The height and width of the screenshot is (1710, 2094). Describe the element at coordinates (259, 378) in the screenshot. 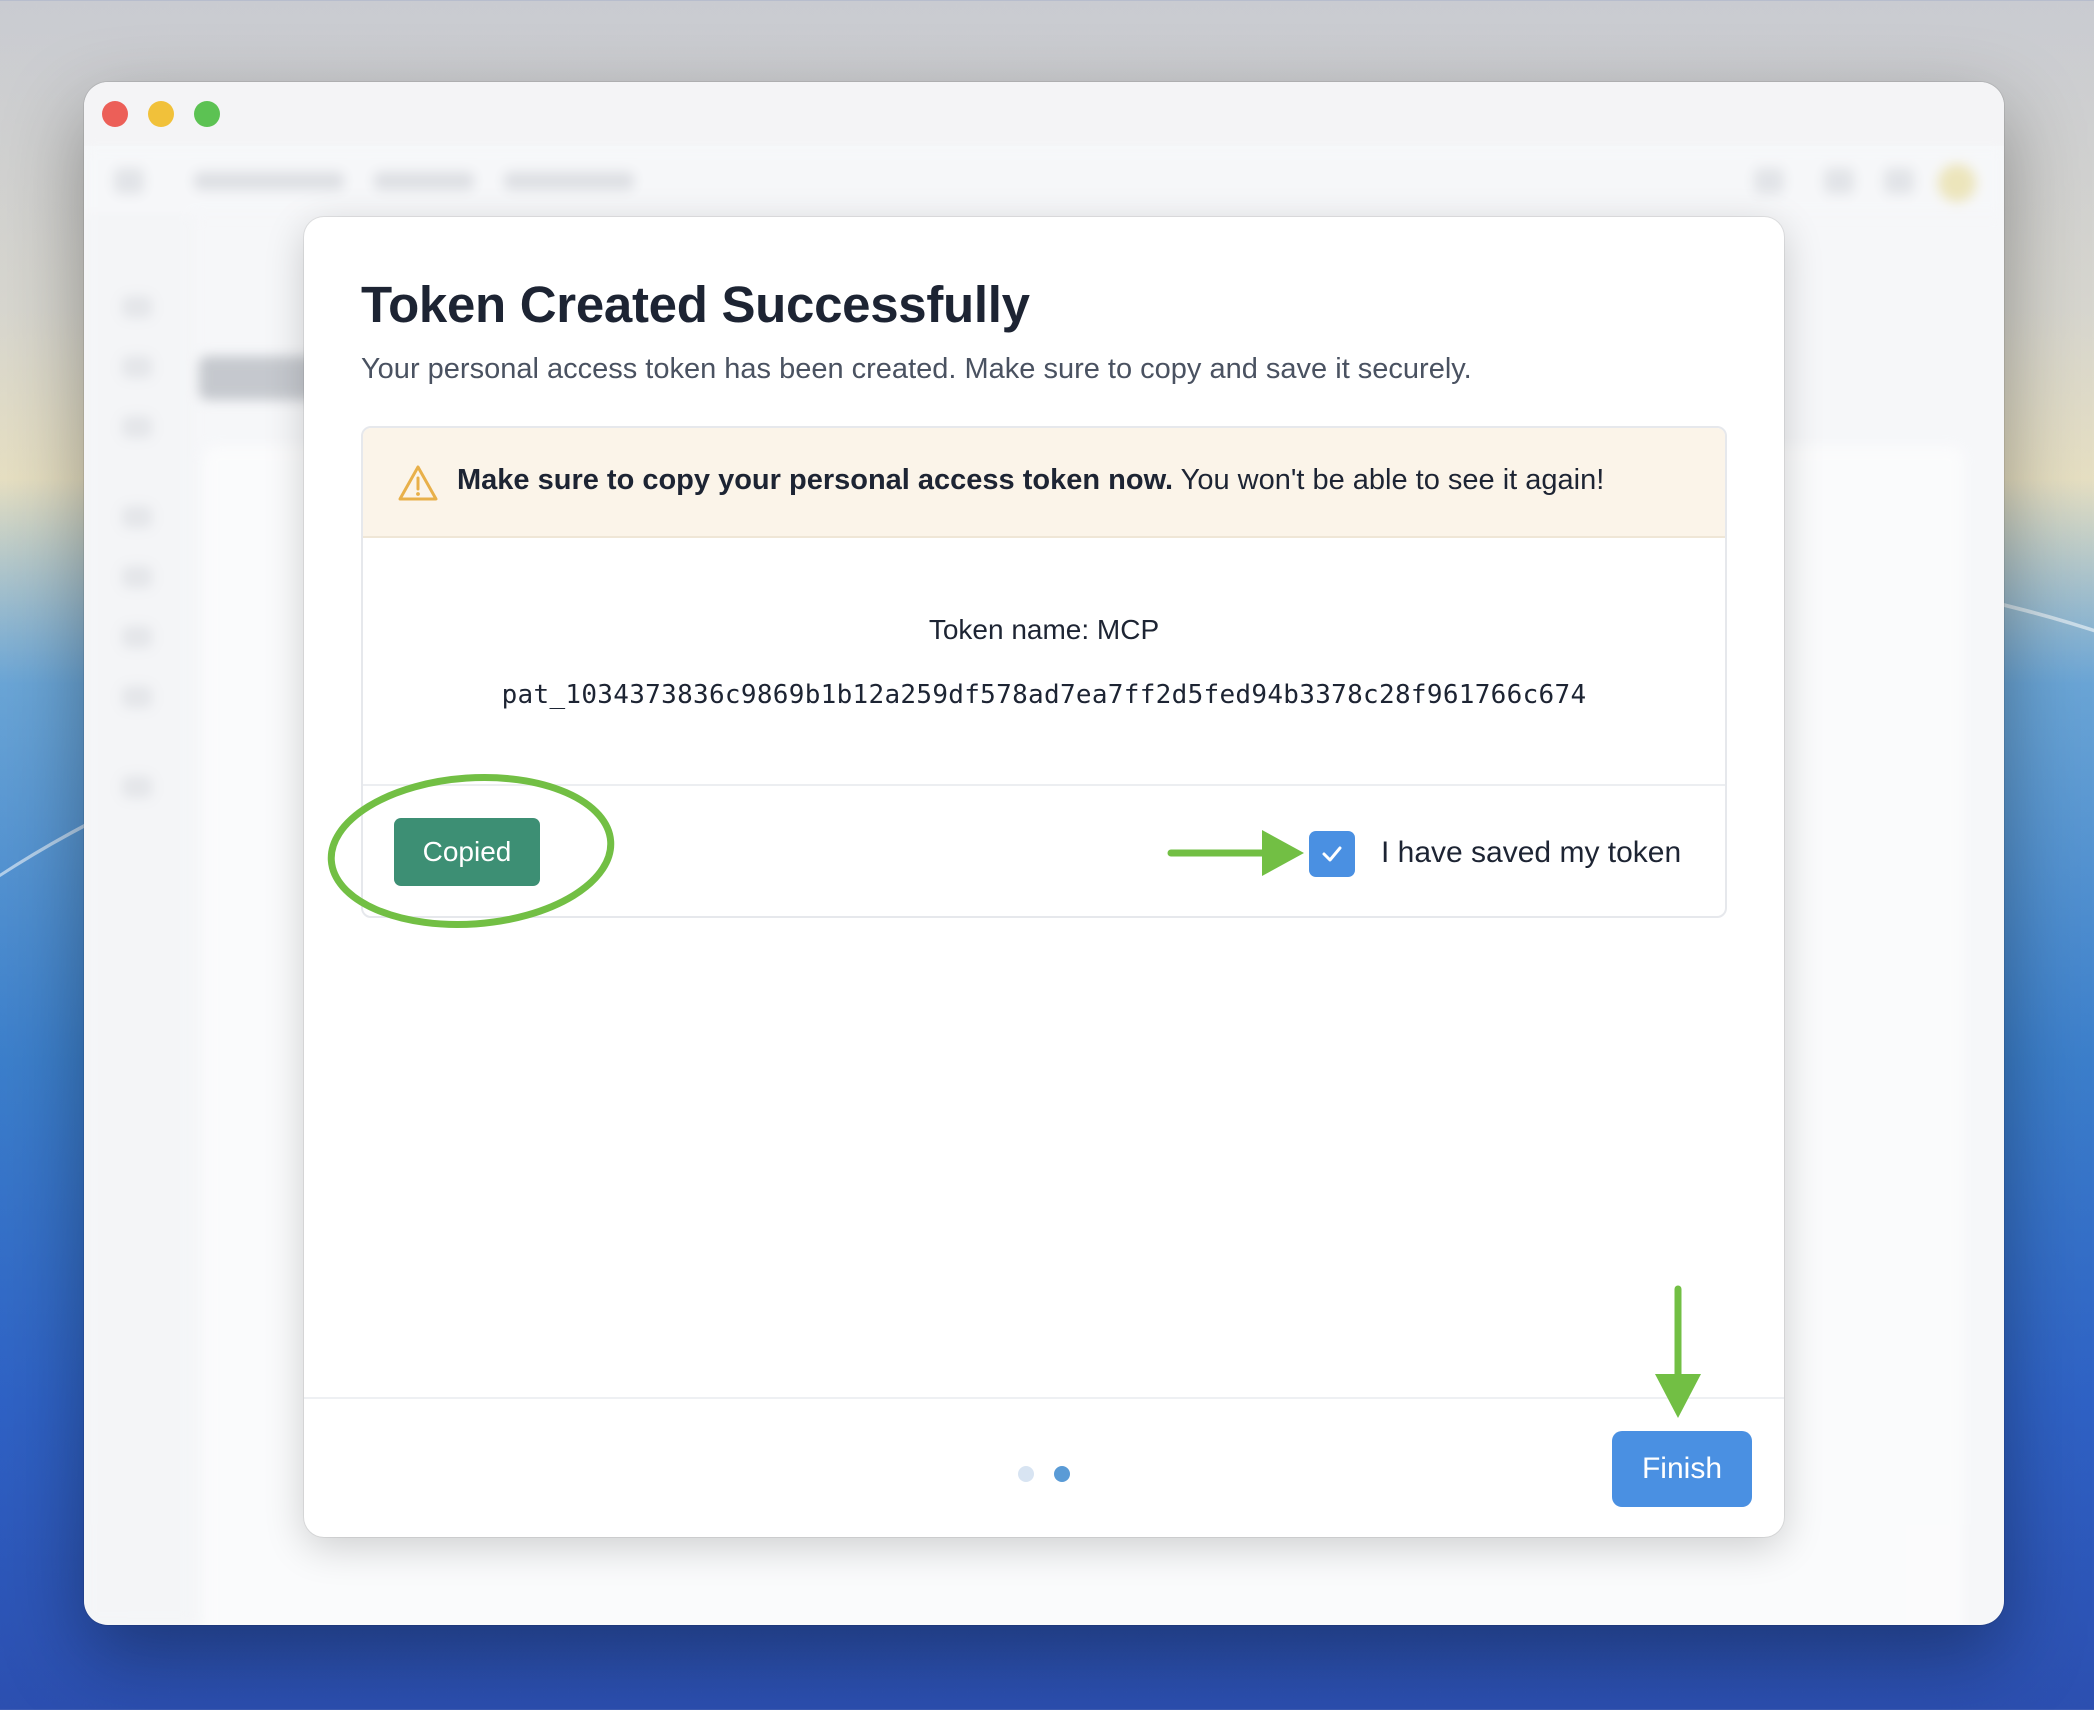

I see `background-page-title` at that location.